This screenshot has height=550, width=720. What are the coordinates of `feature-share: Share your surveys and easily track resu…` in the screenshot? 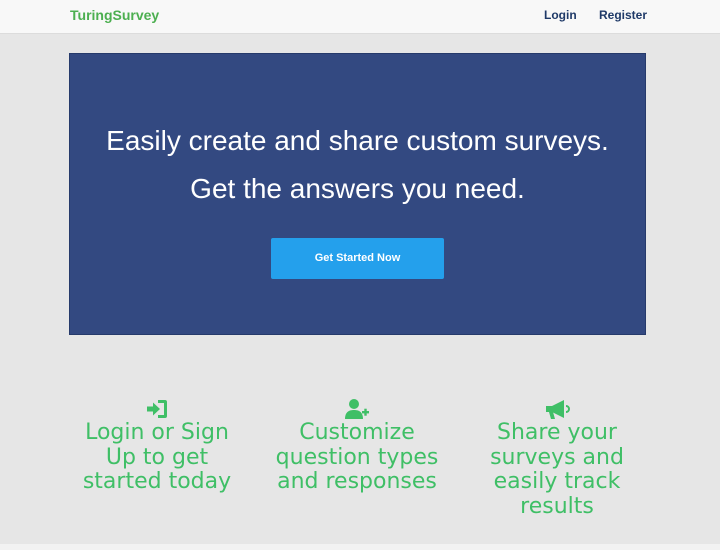 It's located at (557, 458).